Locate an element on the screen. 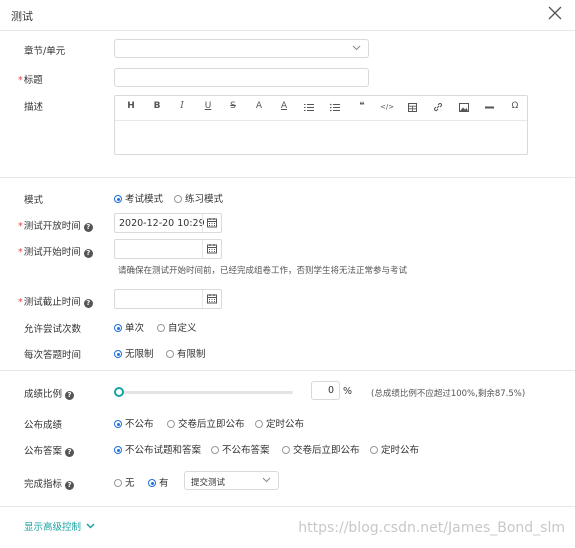 This screenshot has height=548, width=575. ordered-list-icon is located at coordinates (309, 107).